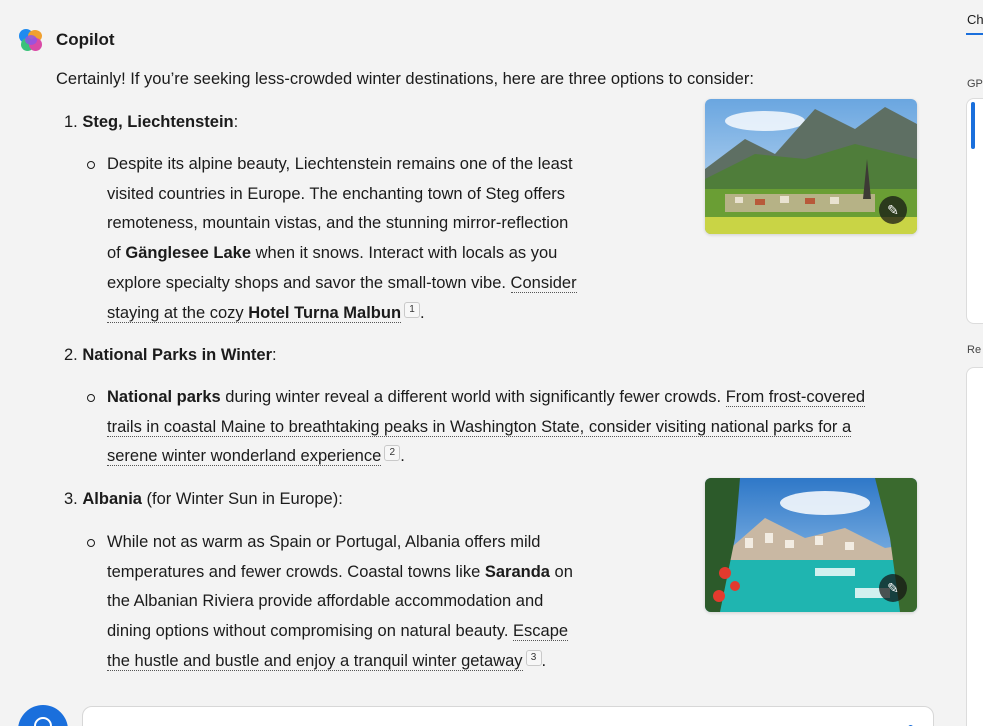  What do you see at coordinates (974, 546) in the screenshot?
I see `recent-card` at bounding box center [974, 546].